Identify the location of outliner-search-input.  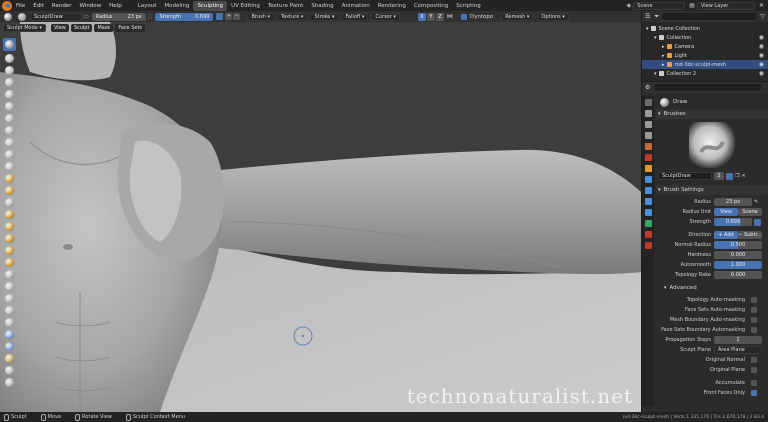
(710, 16).